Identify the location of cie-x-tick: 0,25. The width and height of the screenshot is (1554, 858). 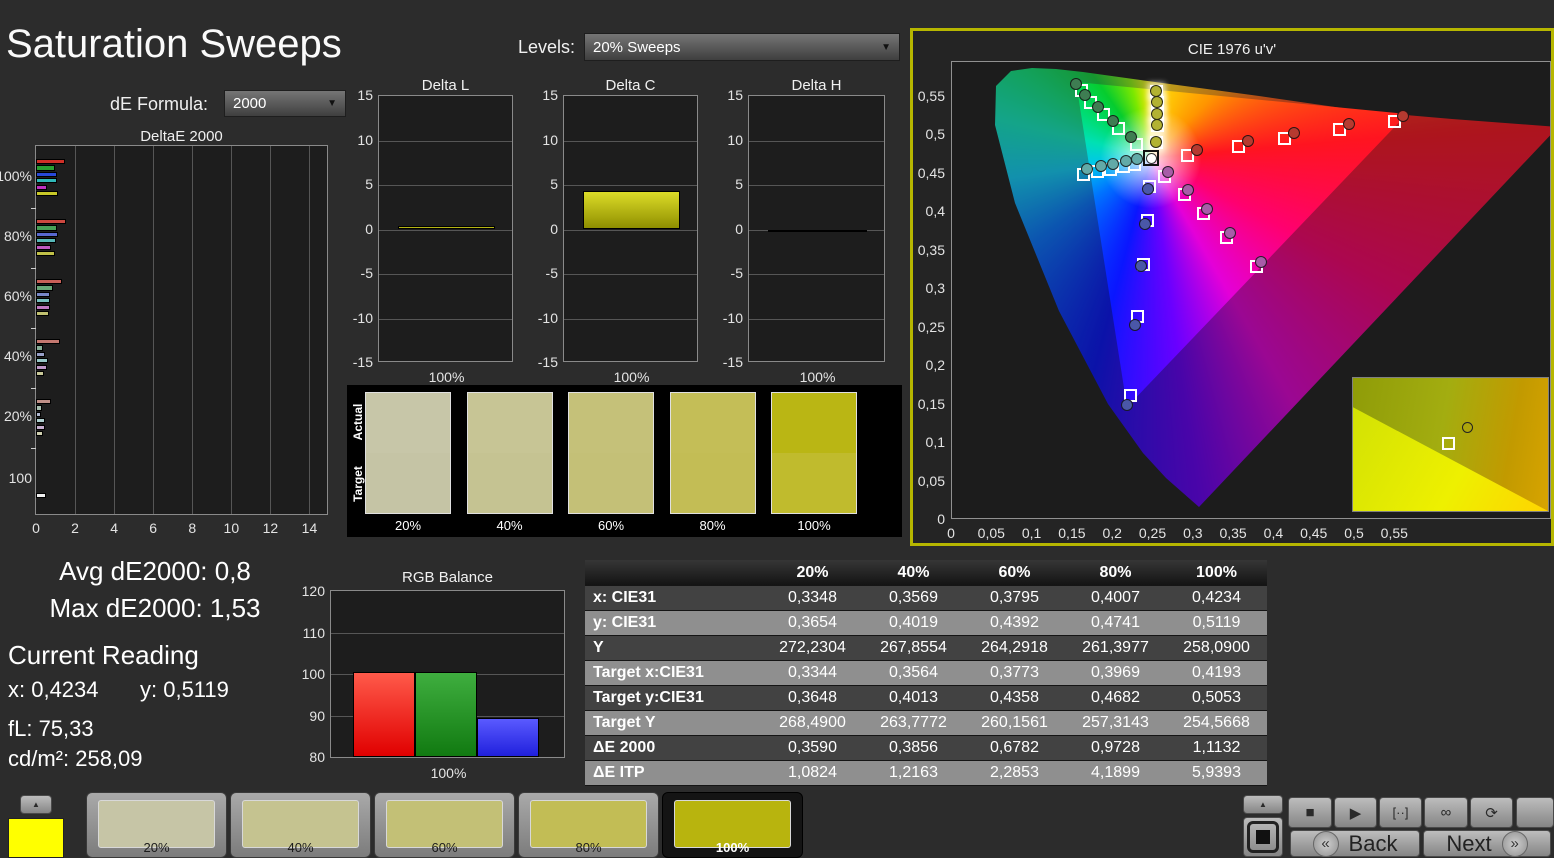
(1152, 533).